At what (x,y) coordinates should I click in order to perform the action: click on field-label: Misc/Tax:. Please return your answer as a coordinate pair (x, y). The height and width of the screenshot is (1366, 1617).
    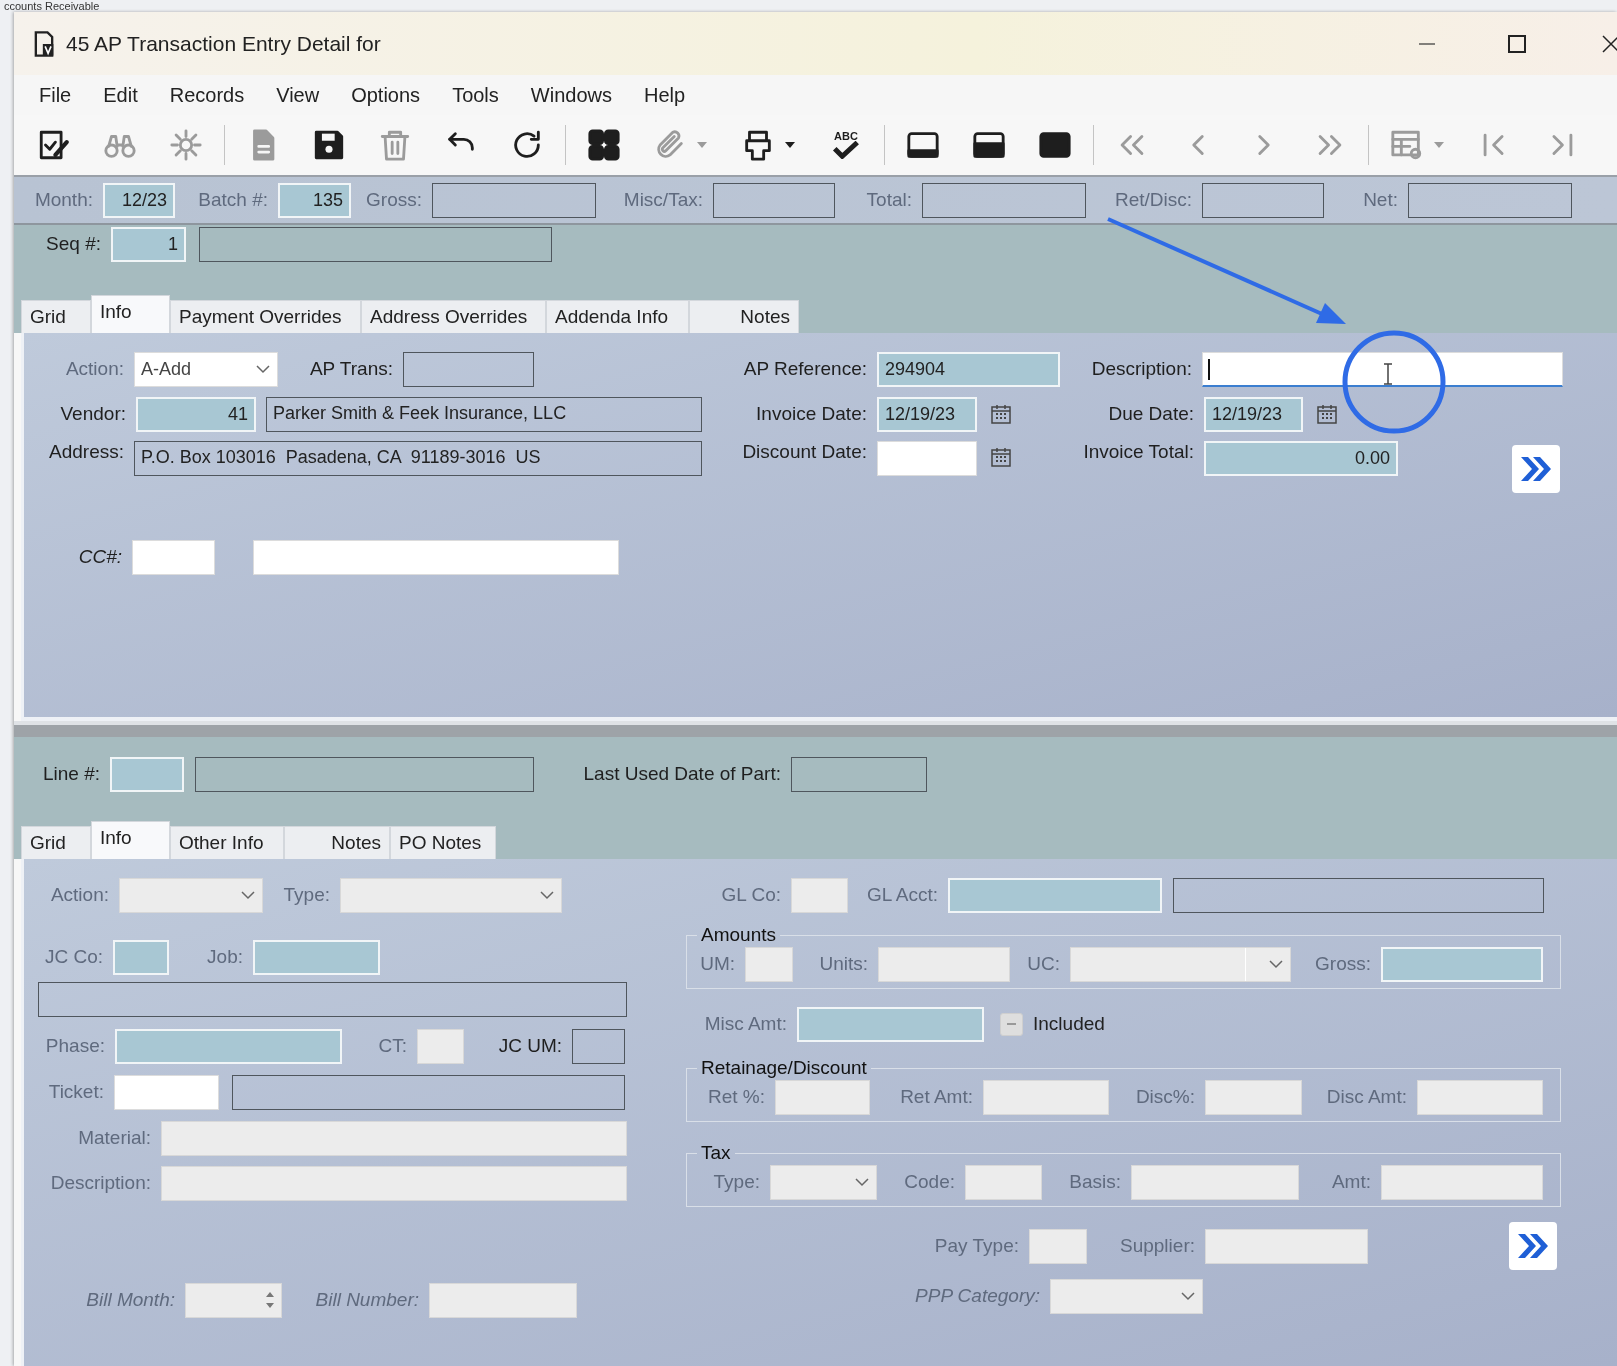
    Looking at the image, I should click on (663, 200).